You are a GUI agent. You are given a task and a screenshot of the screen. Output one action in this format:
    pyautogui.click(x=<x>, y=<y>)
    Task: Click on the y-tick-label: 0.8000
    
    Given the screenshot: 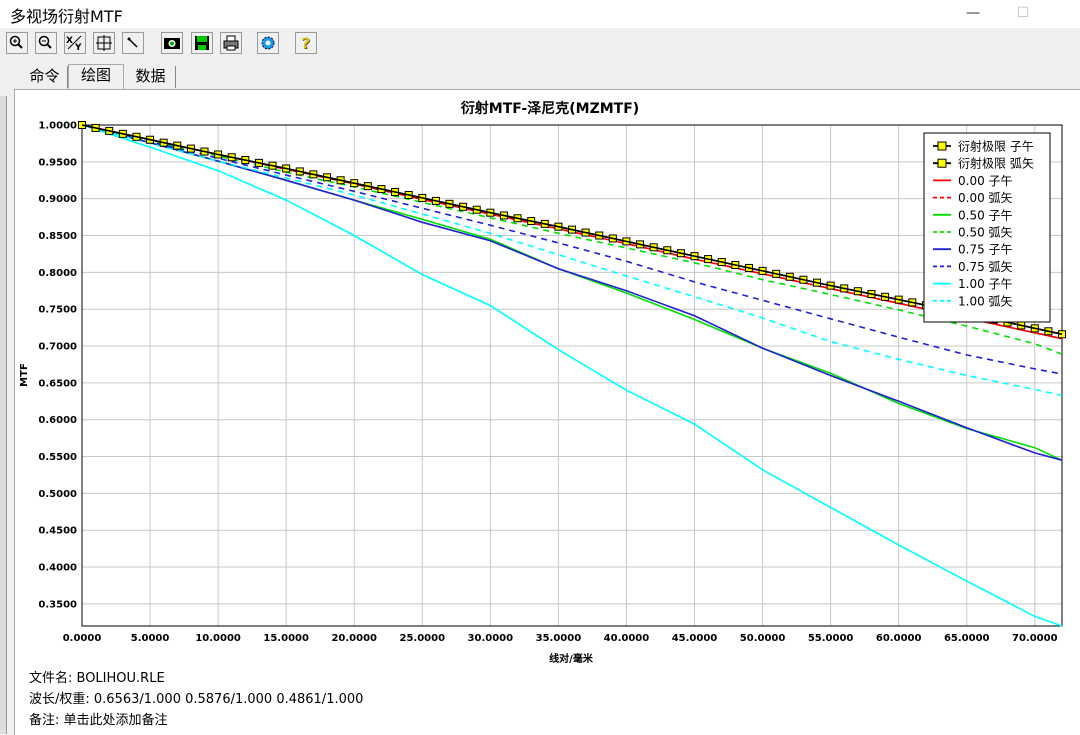 What is the action you would take?
    pyautogui.click(x=57, y=273)
    